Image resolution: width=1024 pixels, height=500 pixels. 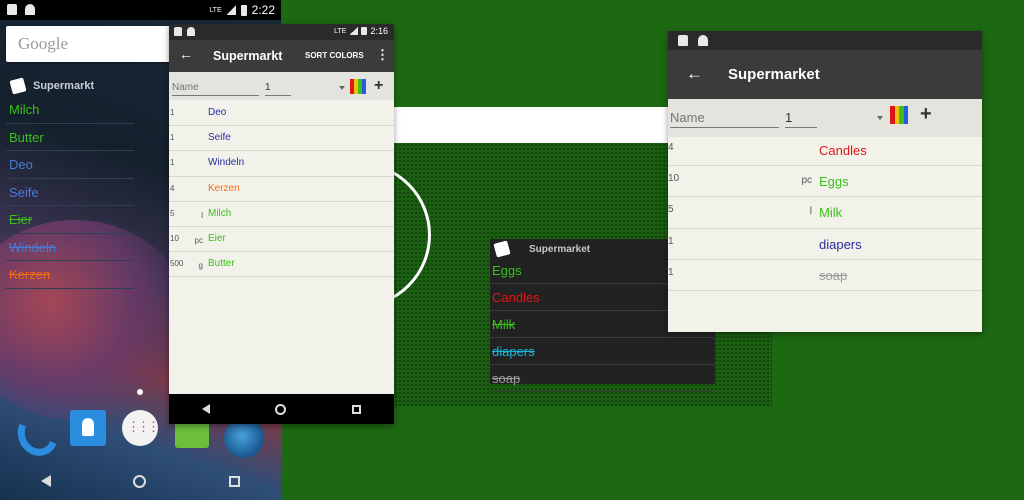 What do you see at coordinates (281, 214) in the screenshot?
I see `list-row: 5 l Milch` at bounding box center [281, 214].